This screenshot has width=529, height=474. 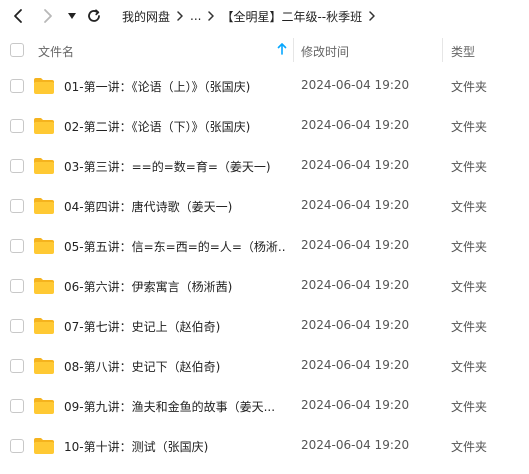 I want to click on file-name: 10-第十讲：测试（张国庆), so click(x=175, y=446).